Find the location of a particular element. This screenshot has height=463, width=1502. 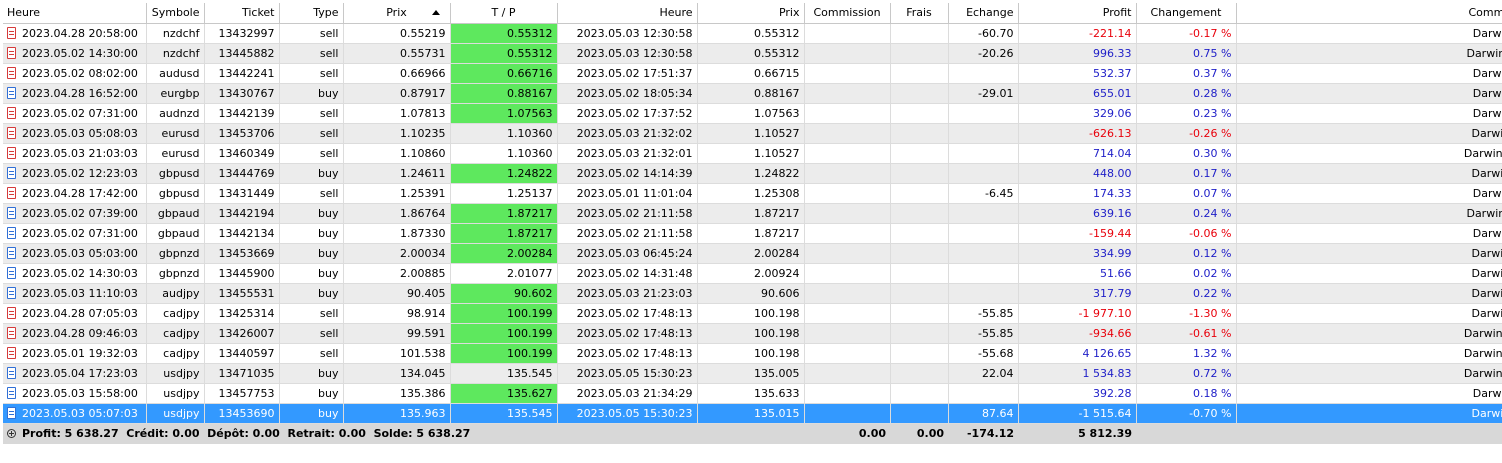

cell-open-price: 135.963 is located at coordinates (397, 413).